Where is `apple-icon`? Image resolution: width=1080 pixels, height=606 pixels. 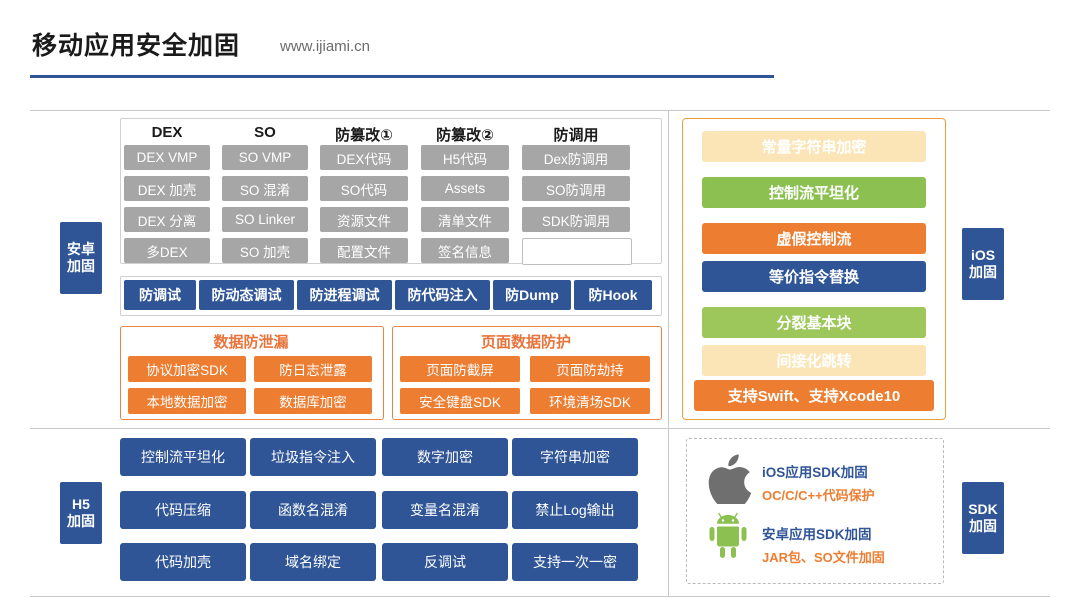
apple-icon is located at coordinates (728, 477).